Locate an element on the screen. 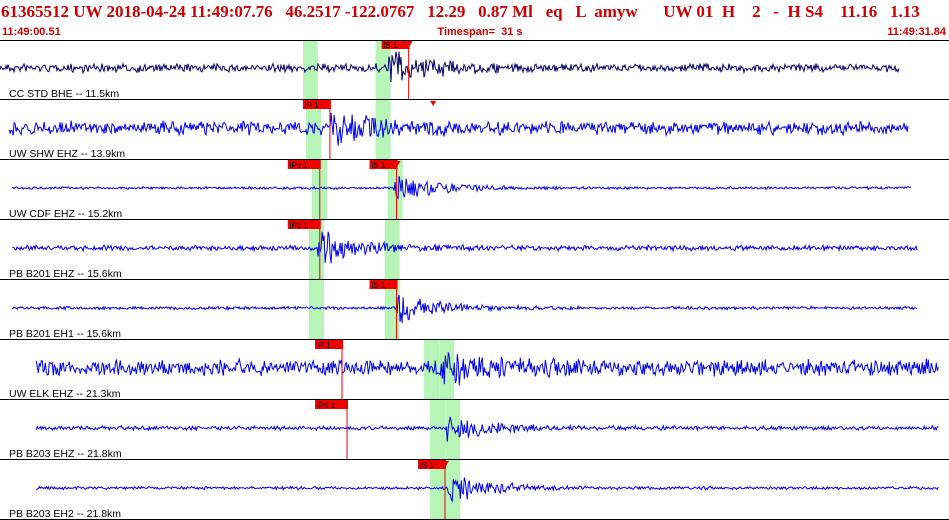 Image resolution: width=949 pixels, height=520 pixels. trace-label: PB B203 EHZ -- 21.8km is located at coordinates (65, 454).